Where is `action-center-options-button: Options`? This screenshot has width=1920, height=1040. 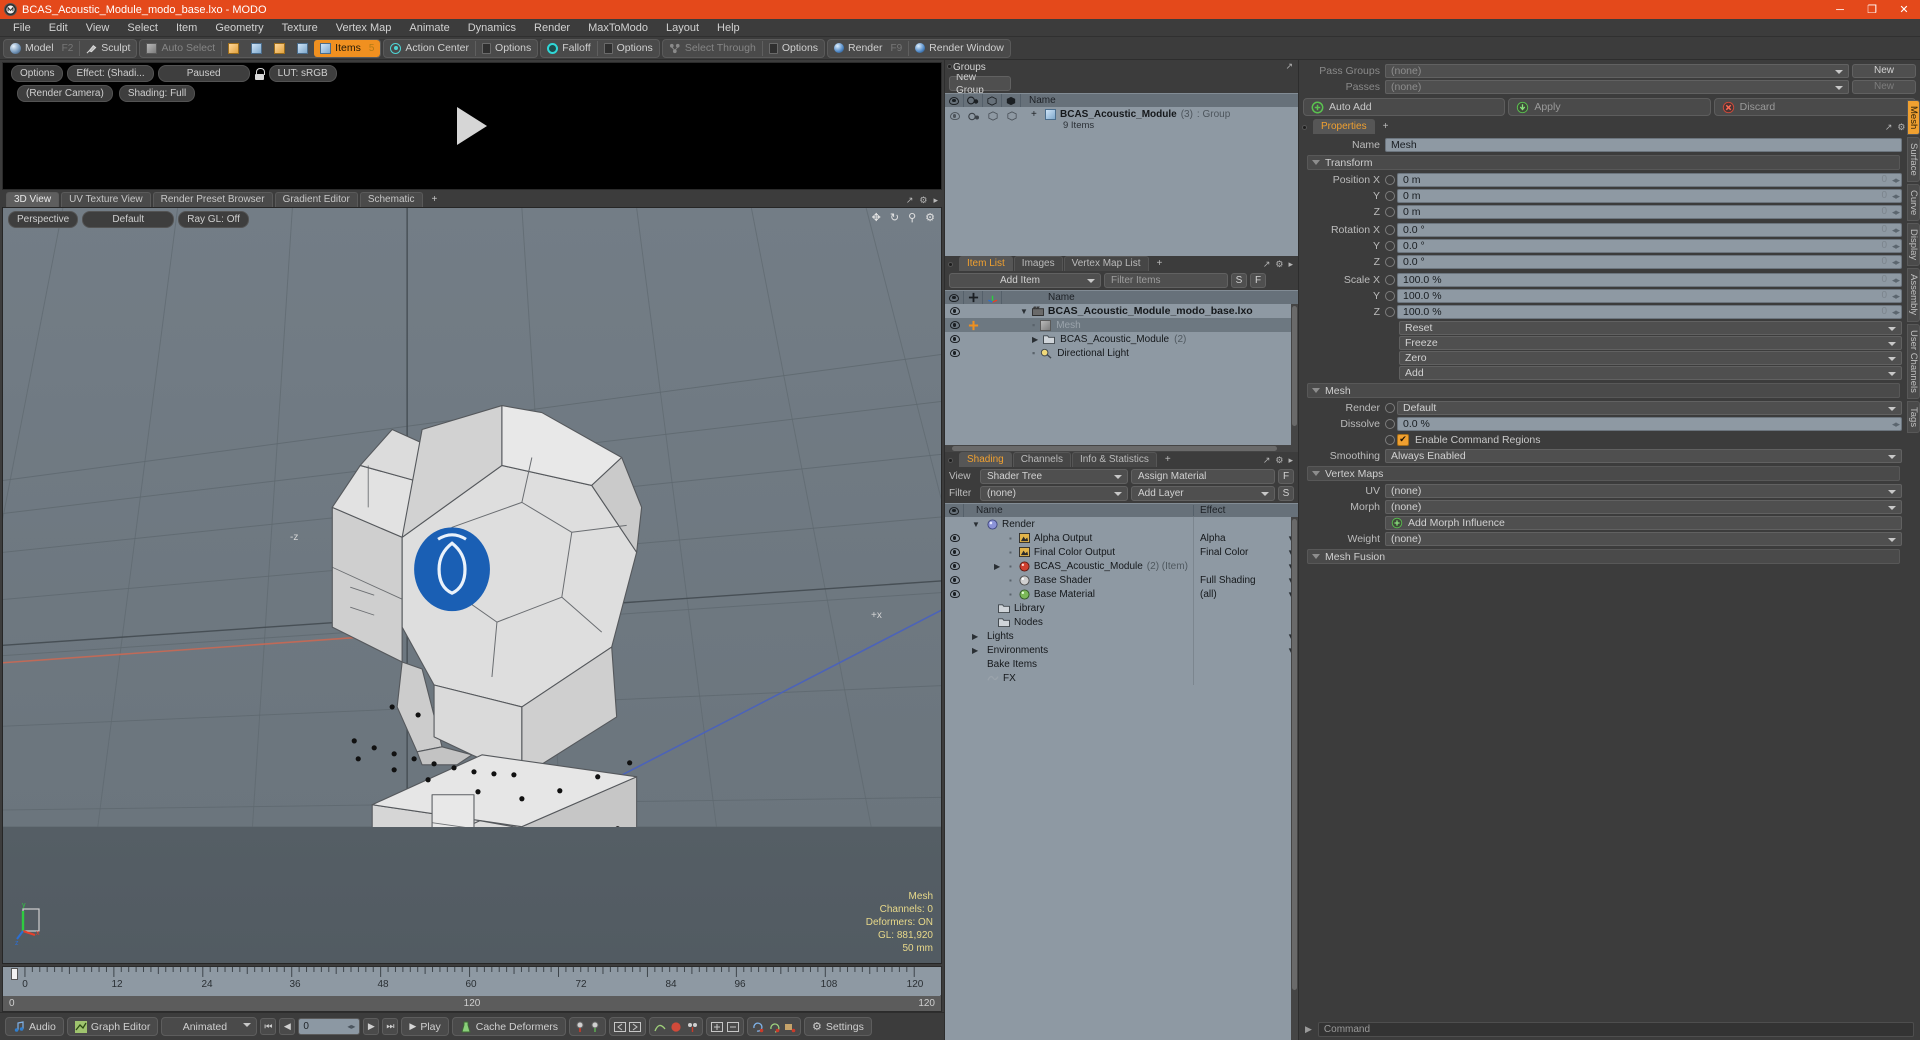 action-center-options-button: Options is located at coordinates (506, 48).